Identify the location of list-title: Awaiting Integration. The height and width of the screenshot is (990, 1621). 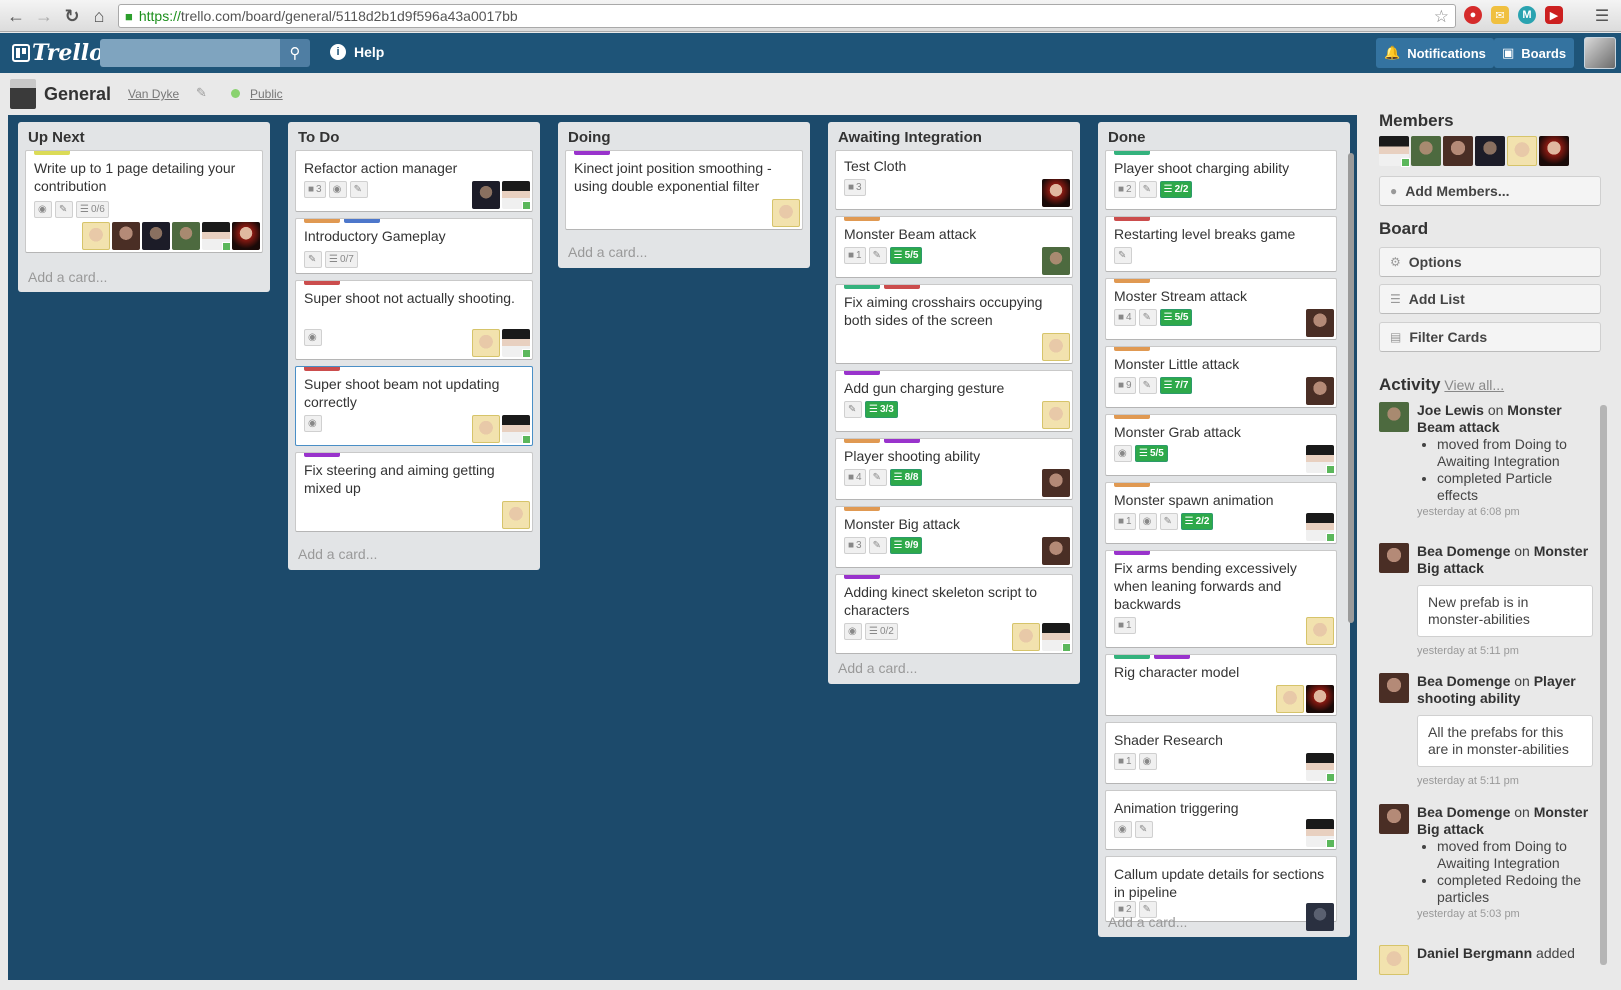
(954, 136).